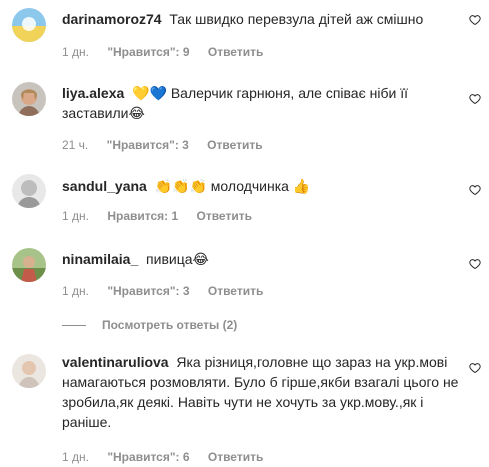  I want to click on like-count: "Нравится": 9, so click(148, 52).